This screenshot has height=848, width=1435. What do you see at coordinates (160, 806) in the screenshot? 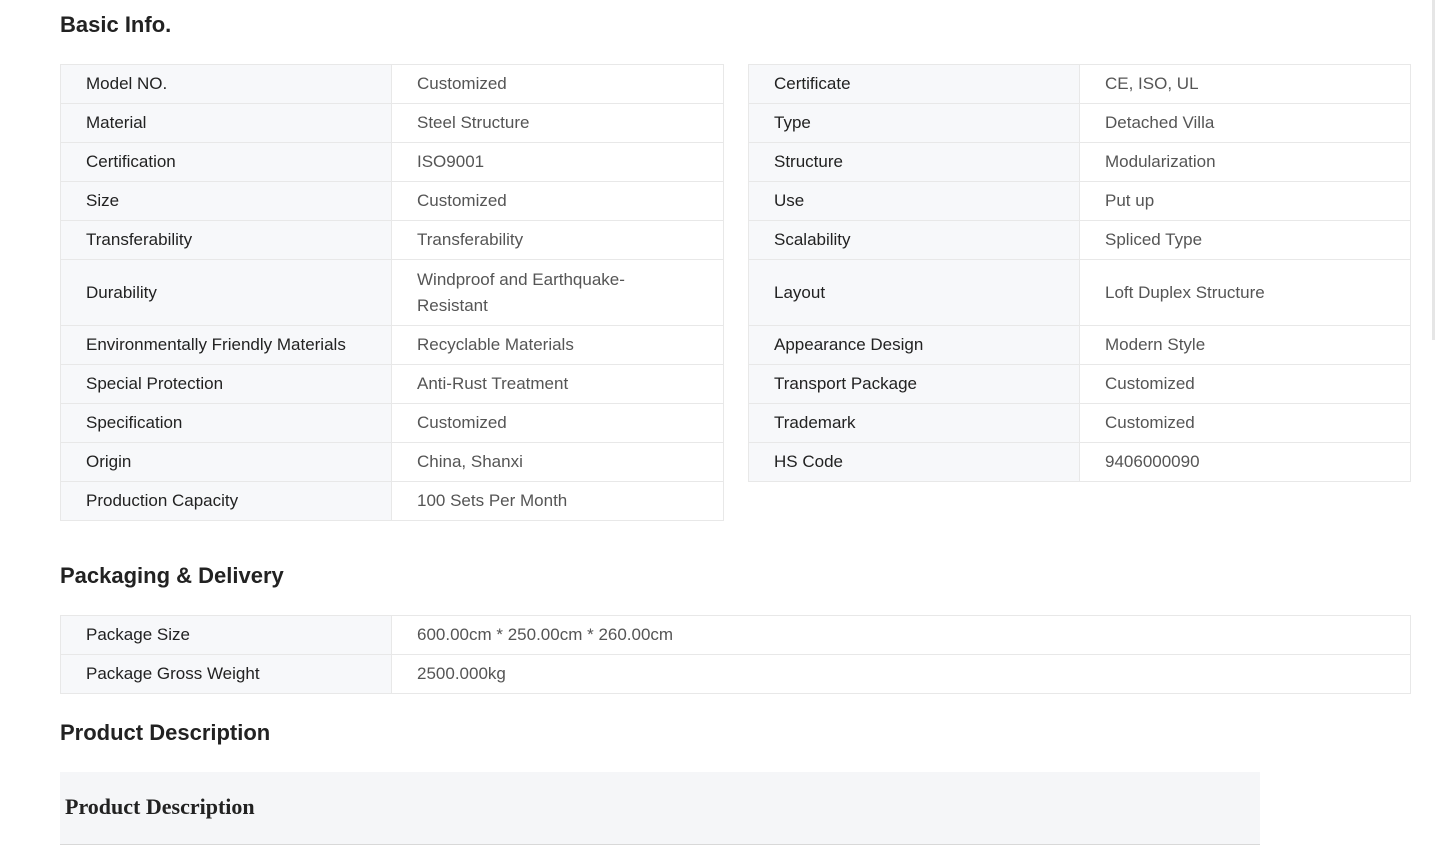
I see `product-description-box-heading: Product Description` at bounding box center [160, 806].